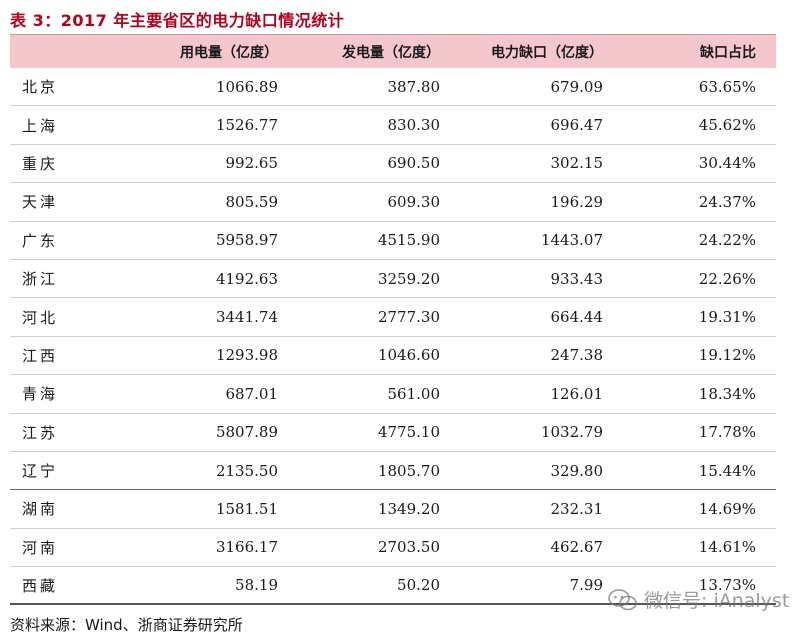  What do you see at coordinates (727, 201) in the screenshot?
I see `cell-ratio: 24.37%` at bounding box center [727, 201].